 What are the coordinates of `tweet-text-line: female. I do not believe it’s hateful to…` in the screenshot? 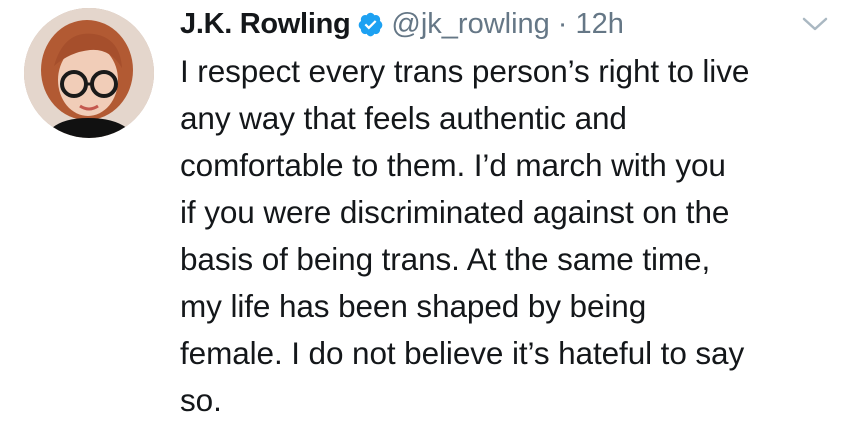 It's located at (462, 353).